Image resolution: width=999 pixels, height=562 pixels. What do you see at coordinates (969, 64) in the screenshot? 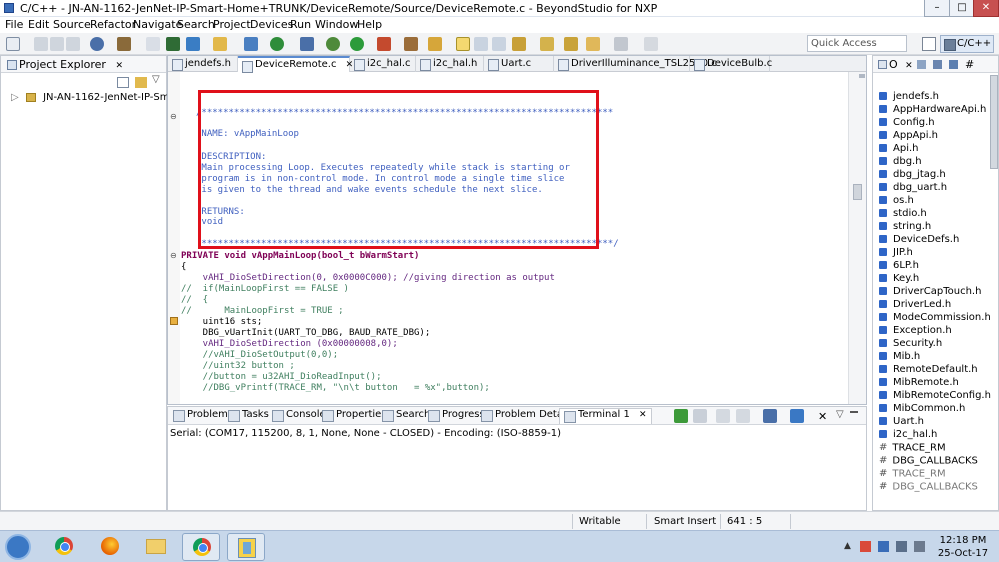
I see `hide-nonpublic-icon: #` at bounding box center [969, 64].